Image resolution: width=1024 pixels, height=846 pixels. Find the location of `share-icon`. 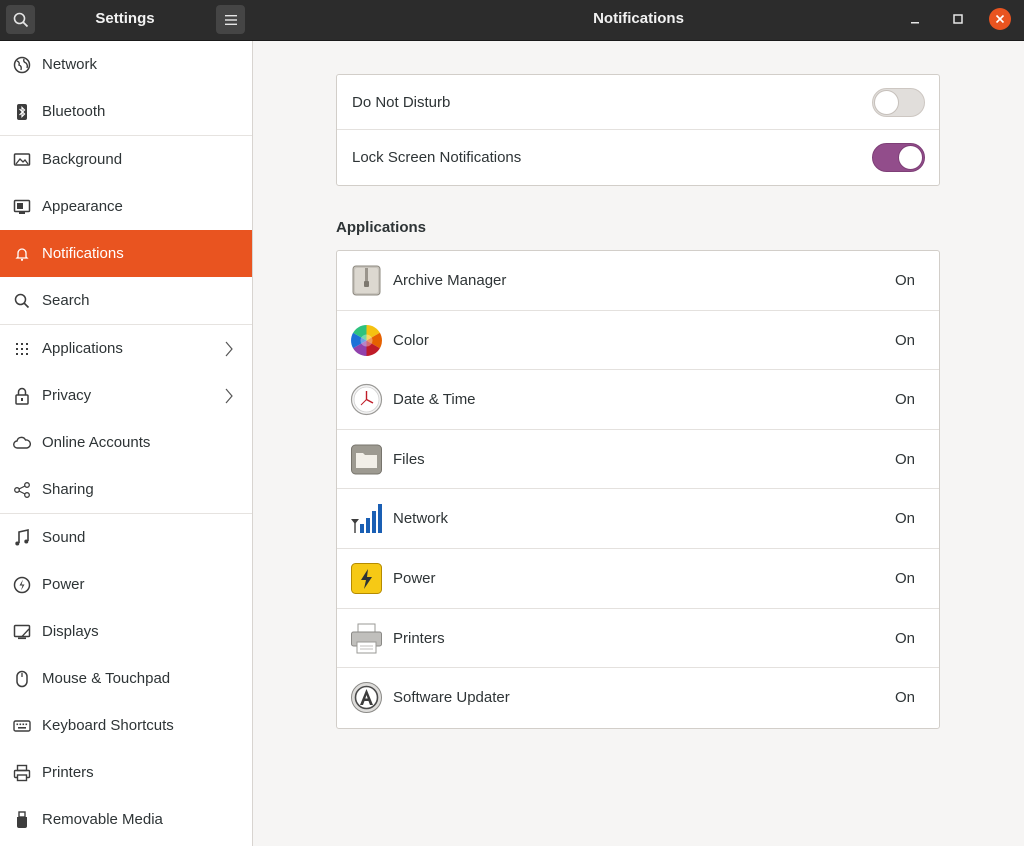

share-icon is located at coordinates (22, 490).